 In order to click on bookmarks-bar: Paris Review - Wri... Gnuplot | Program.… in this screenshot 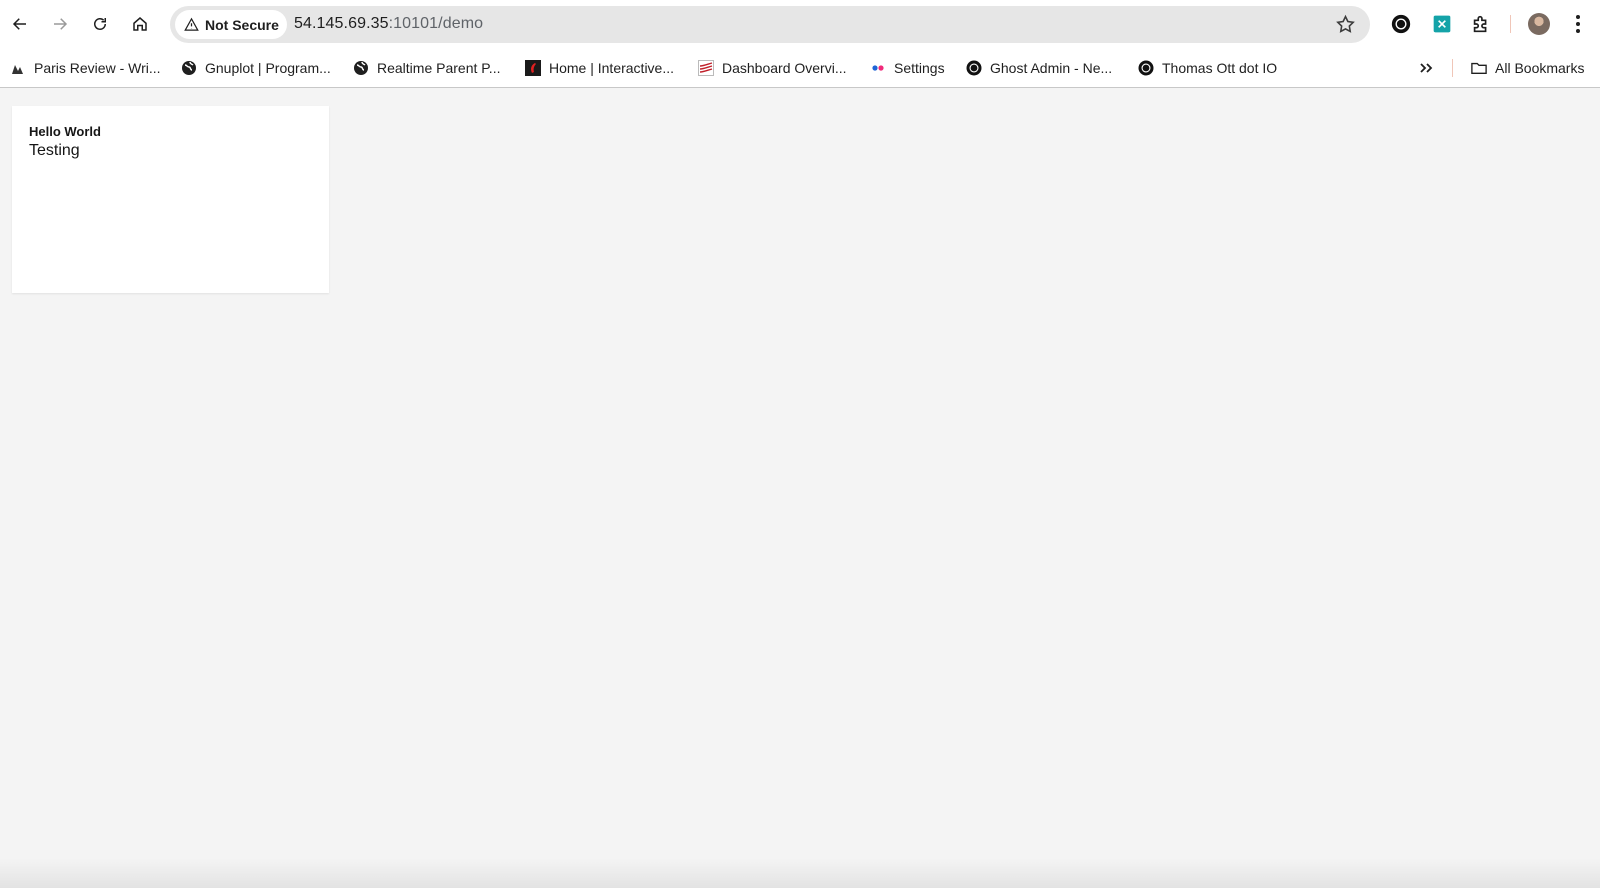, I will do `click(800, 68)`.